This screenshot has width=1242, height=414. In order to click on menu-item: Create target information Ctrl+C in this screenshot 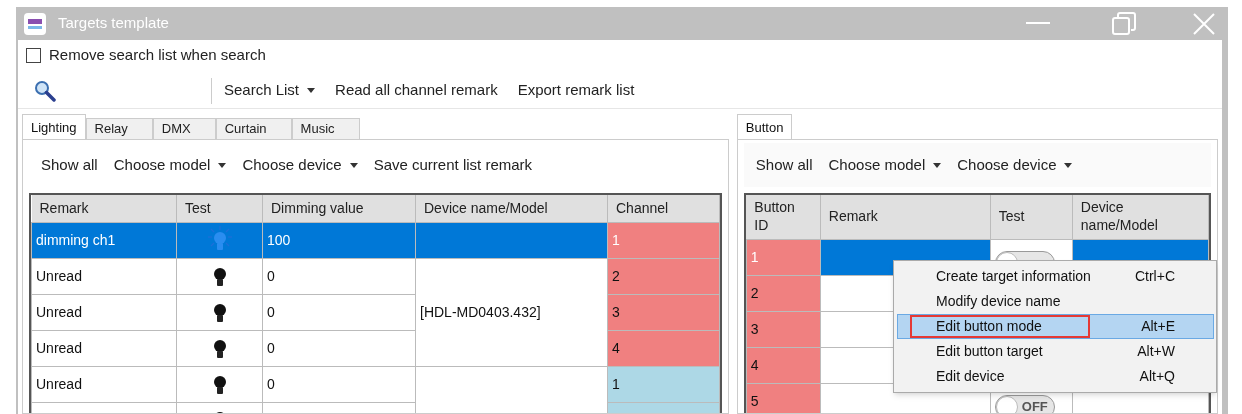, I will do `click(1055, 276)`.